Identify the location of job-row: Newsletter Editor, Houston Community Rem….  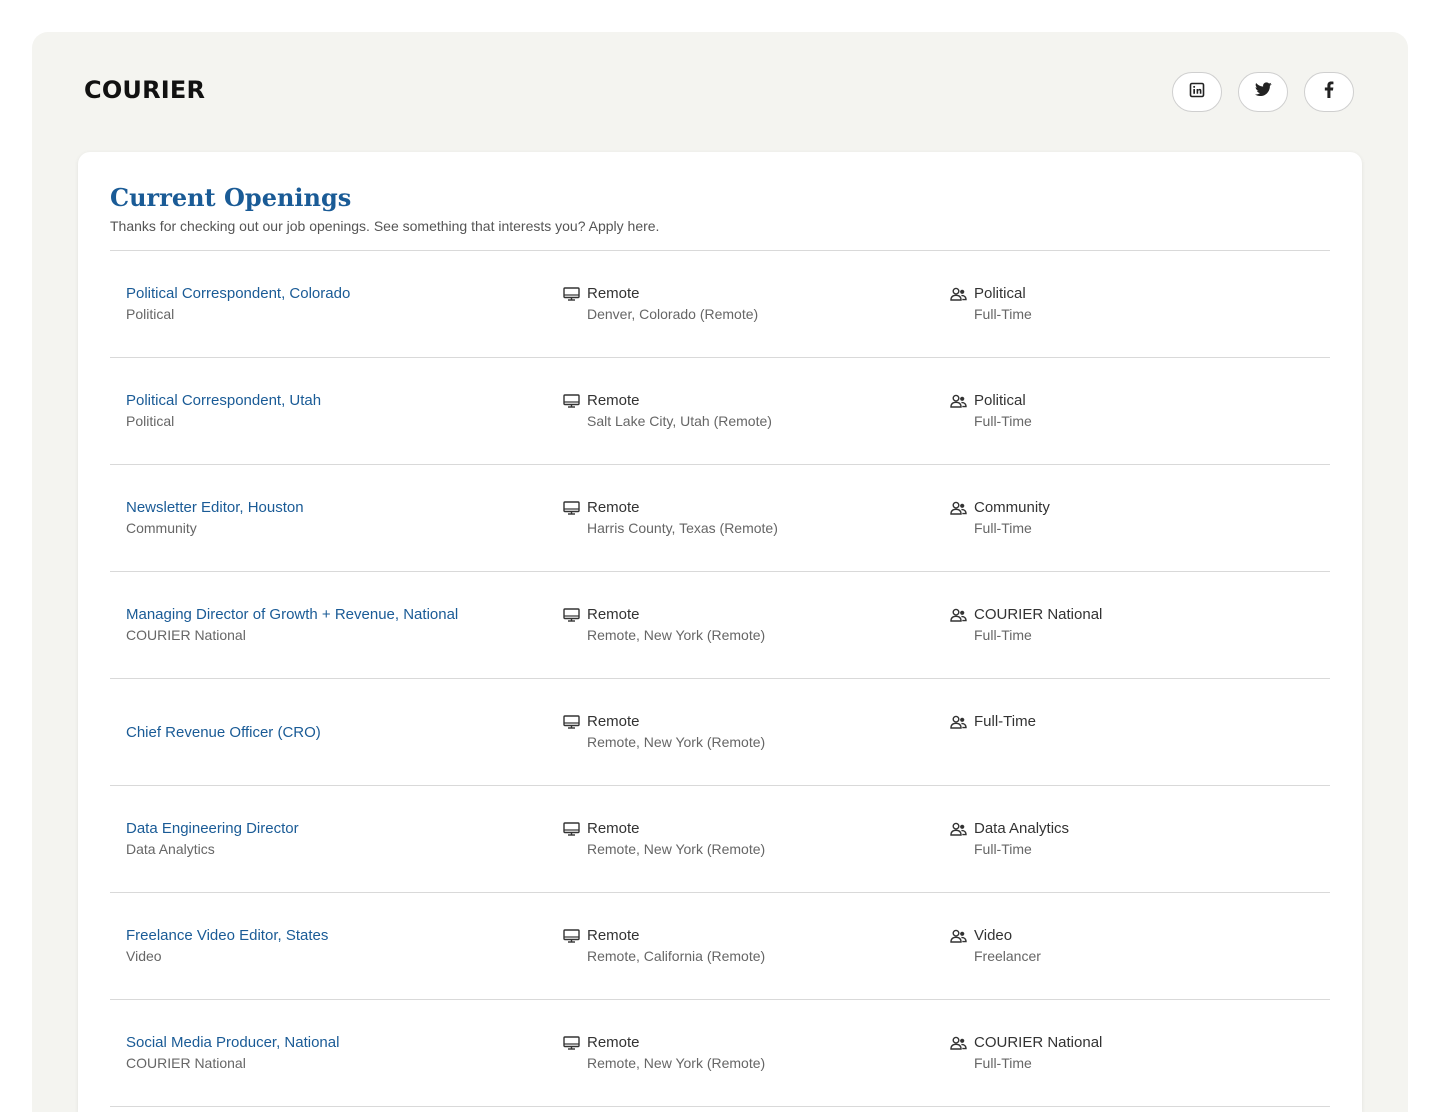
(720, 518).